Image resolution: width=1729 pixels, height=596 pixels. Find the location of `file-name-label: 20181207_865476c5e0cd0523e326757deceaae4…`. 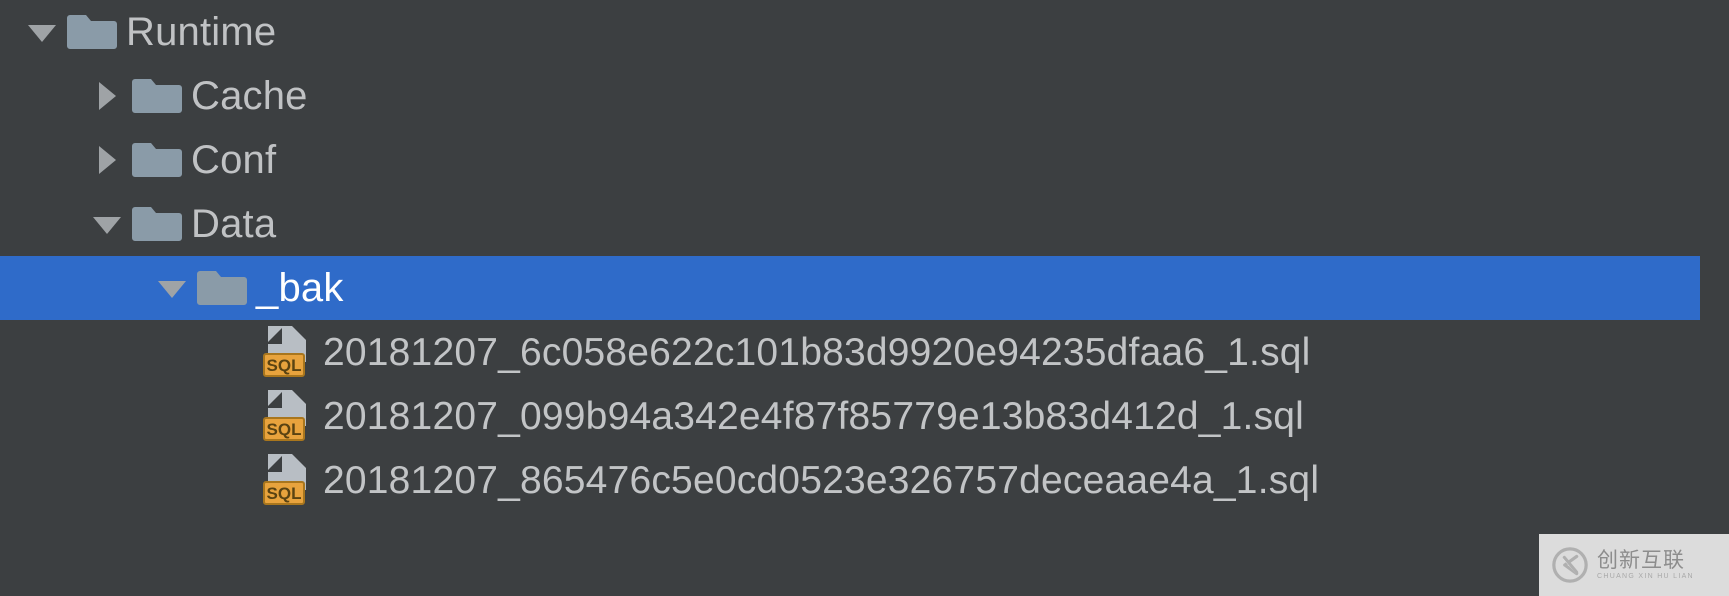

file-name-label: 20181207_865476c5e0cd0523e326757deceaae4… is located at coordinates (821, 480).